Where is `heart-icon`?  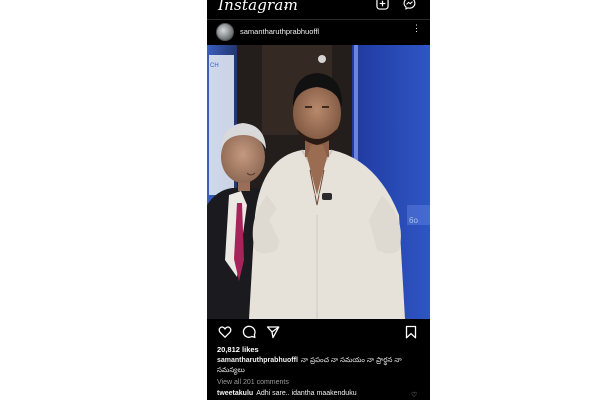 heart-icon is located at coordinates (225, 332).